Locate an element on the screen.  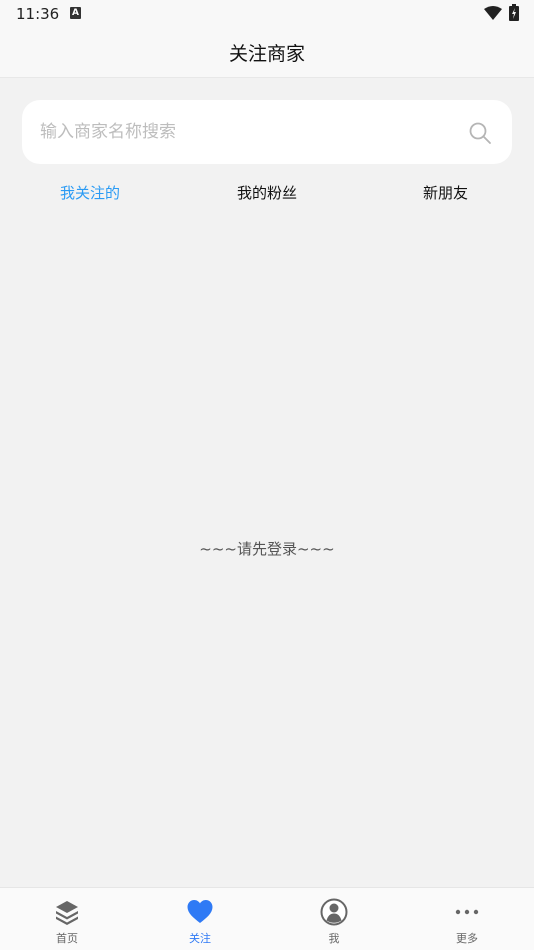
follow-tabs: 我关注的 我的粉丝 新朋友 is located at coordinates (267, 193).